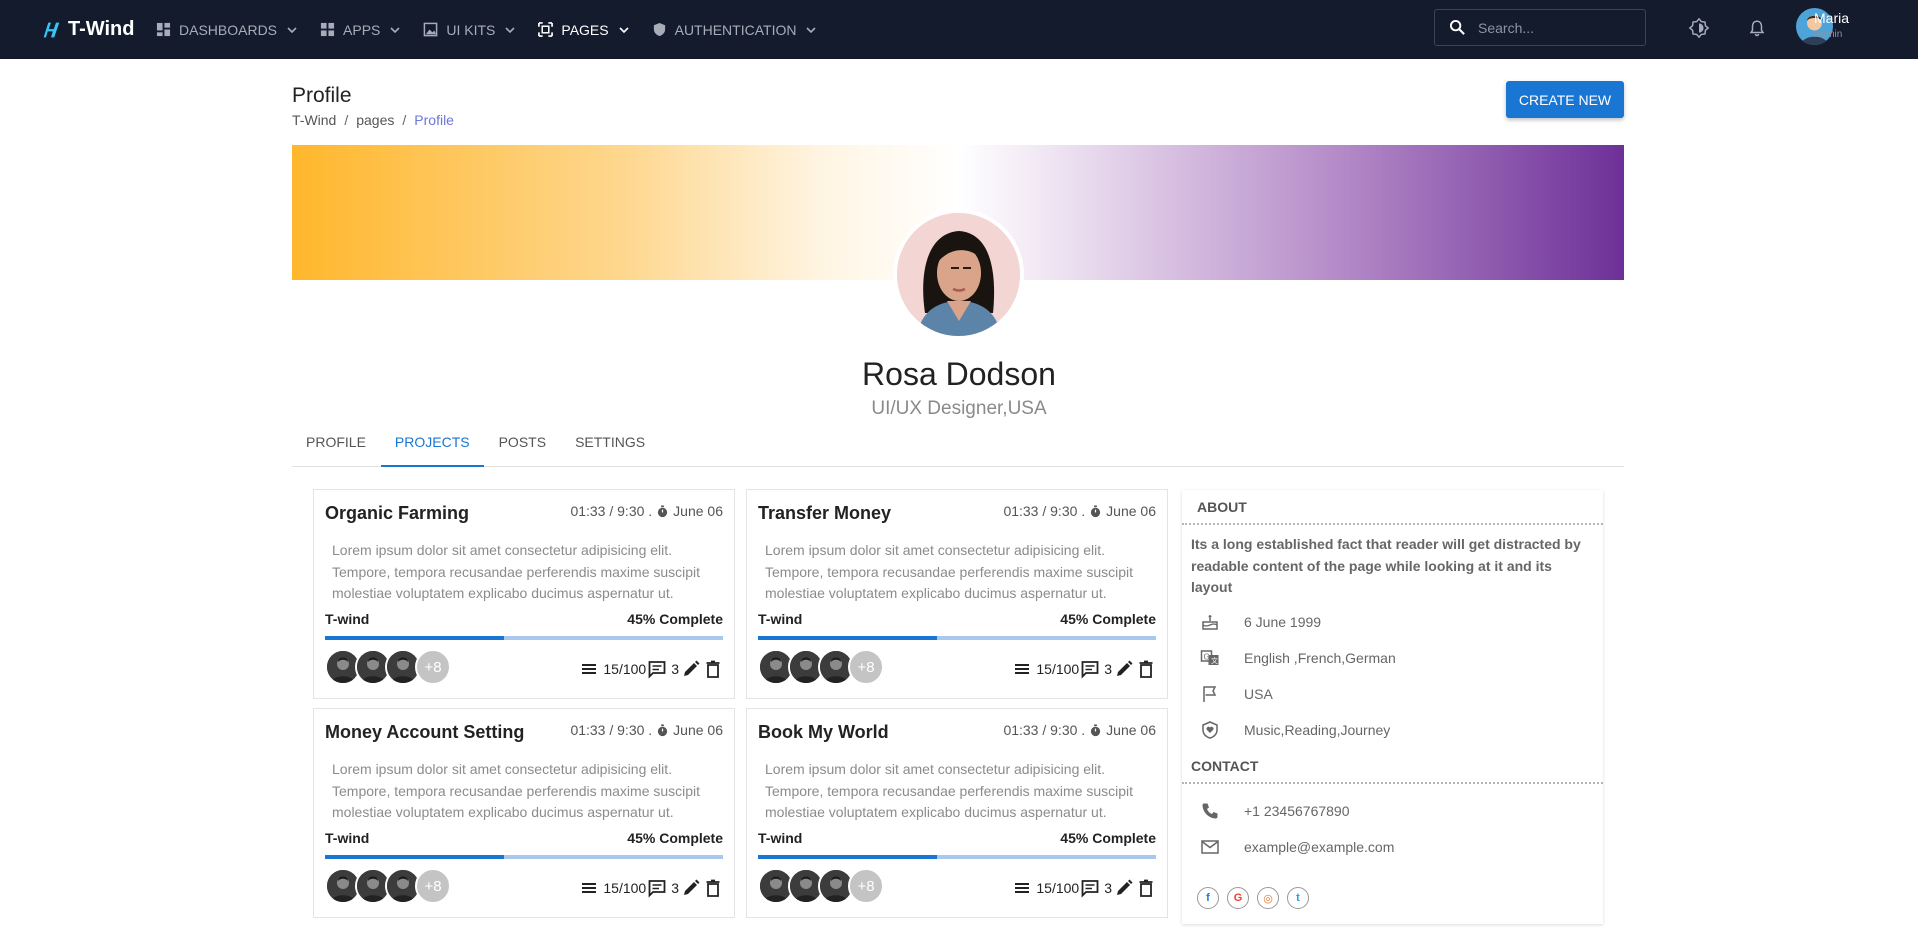 The height and width of the screenshot is (938, 1918). I want to click on project-title: Book My World, so click(823, 732).